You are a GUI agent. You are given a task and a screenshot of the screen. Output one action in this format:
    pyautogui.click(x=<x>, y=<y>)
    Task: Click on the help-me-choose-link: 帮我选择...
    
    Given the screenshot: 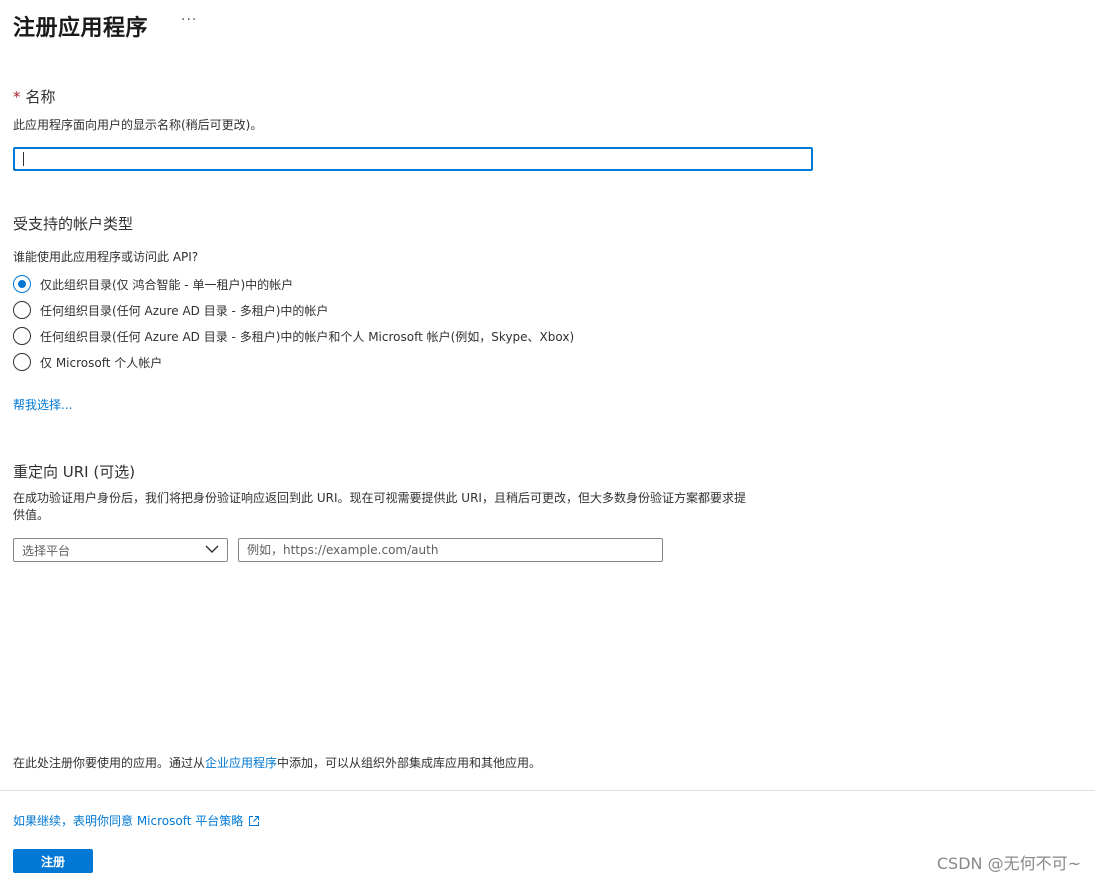 What is the action you would take?
    pyautogui.click(x=42, y=404)
    